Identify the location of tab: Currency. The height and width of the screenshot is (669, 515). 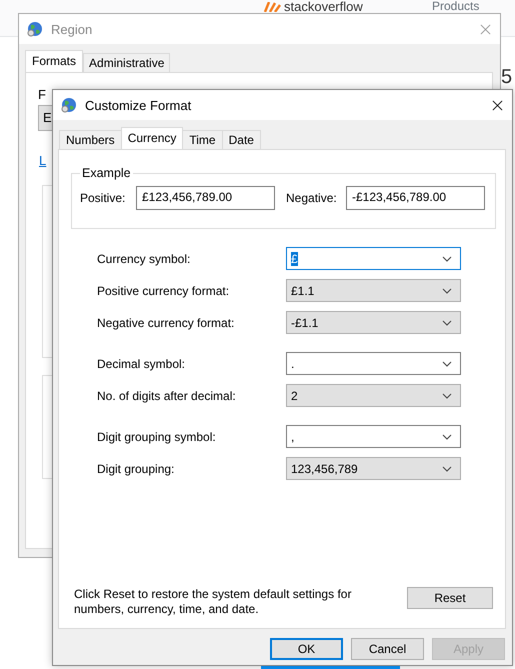
(152, 138).